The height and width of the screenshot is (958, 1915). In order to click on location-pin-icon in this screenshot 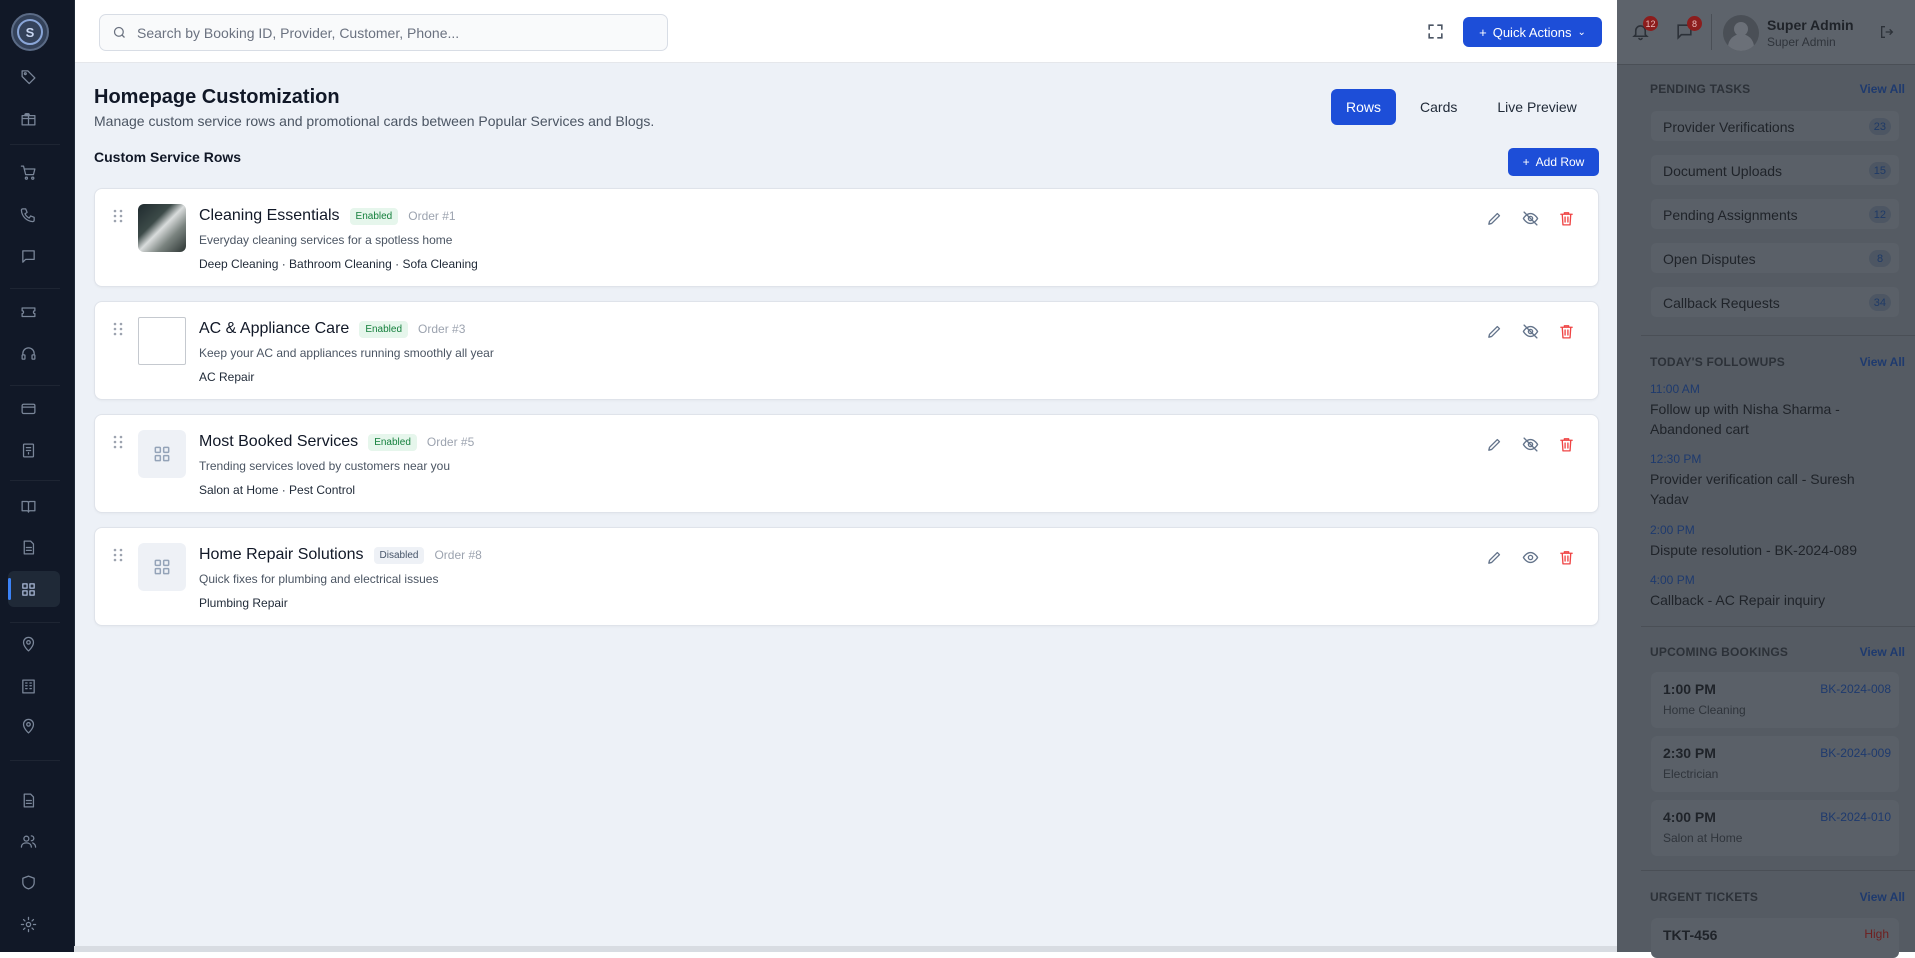, I will do `click(28, 644)`.